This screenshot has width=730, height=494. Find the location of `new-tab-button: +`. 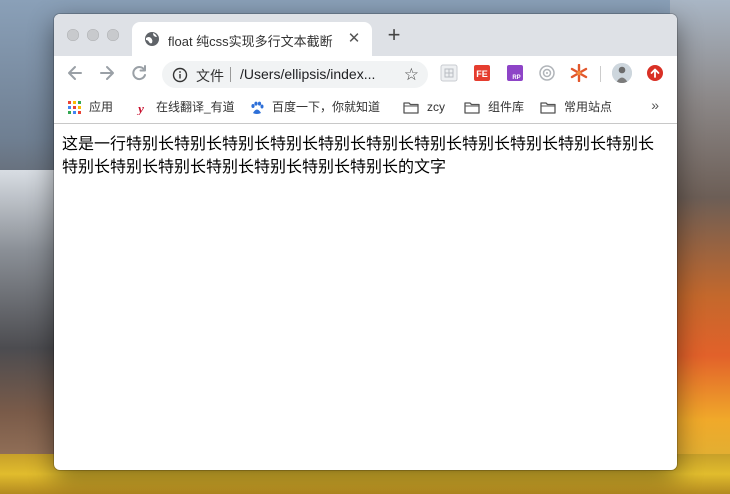

new-tab-button: + is located at coordinates (394, 35).